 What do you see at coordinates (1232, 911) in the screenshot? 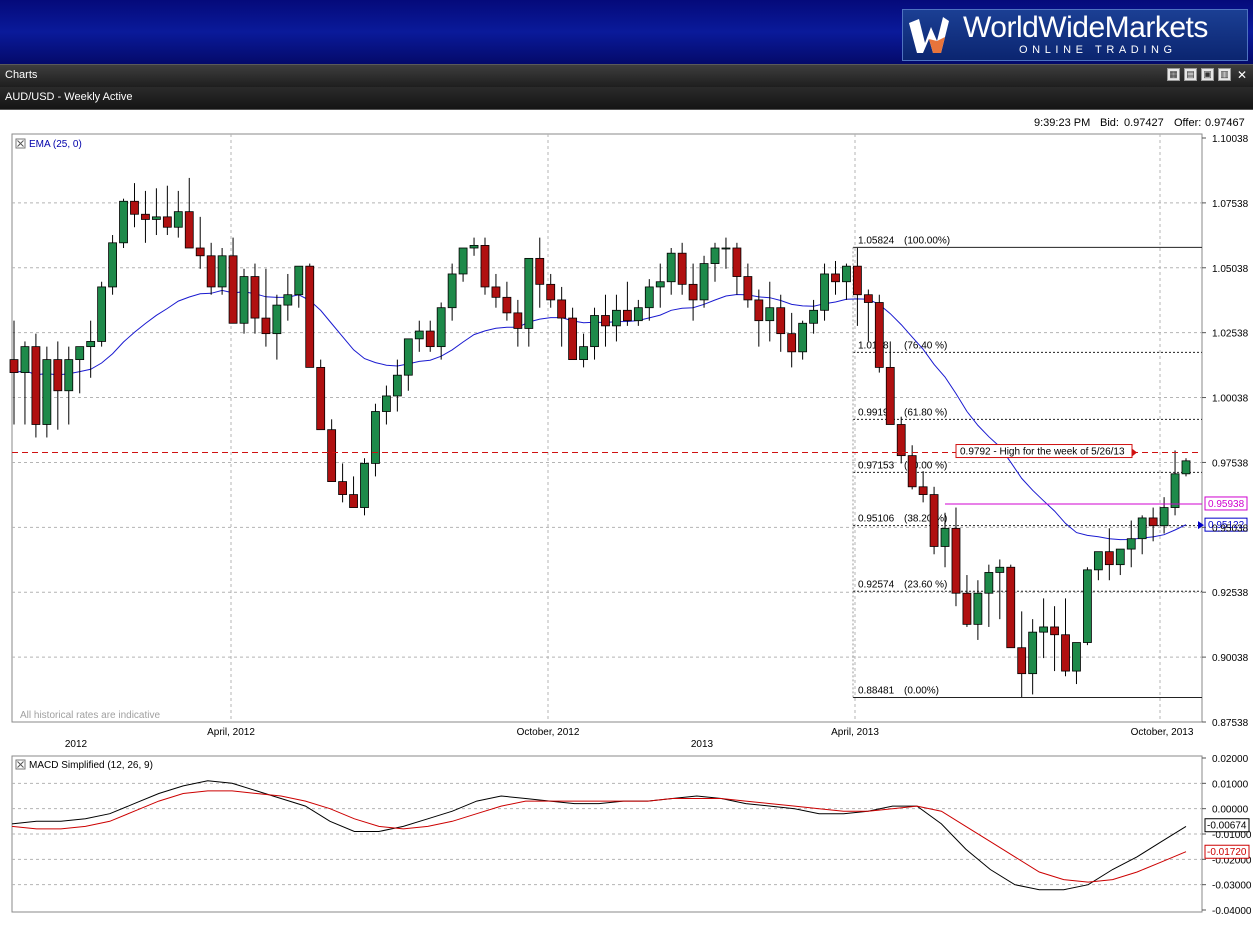
I see `macd-axis-label: -0.04000` at bounding box center [1232, 911].